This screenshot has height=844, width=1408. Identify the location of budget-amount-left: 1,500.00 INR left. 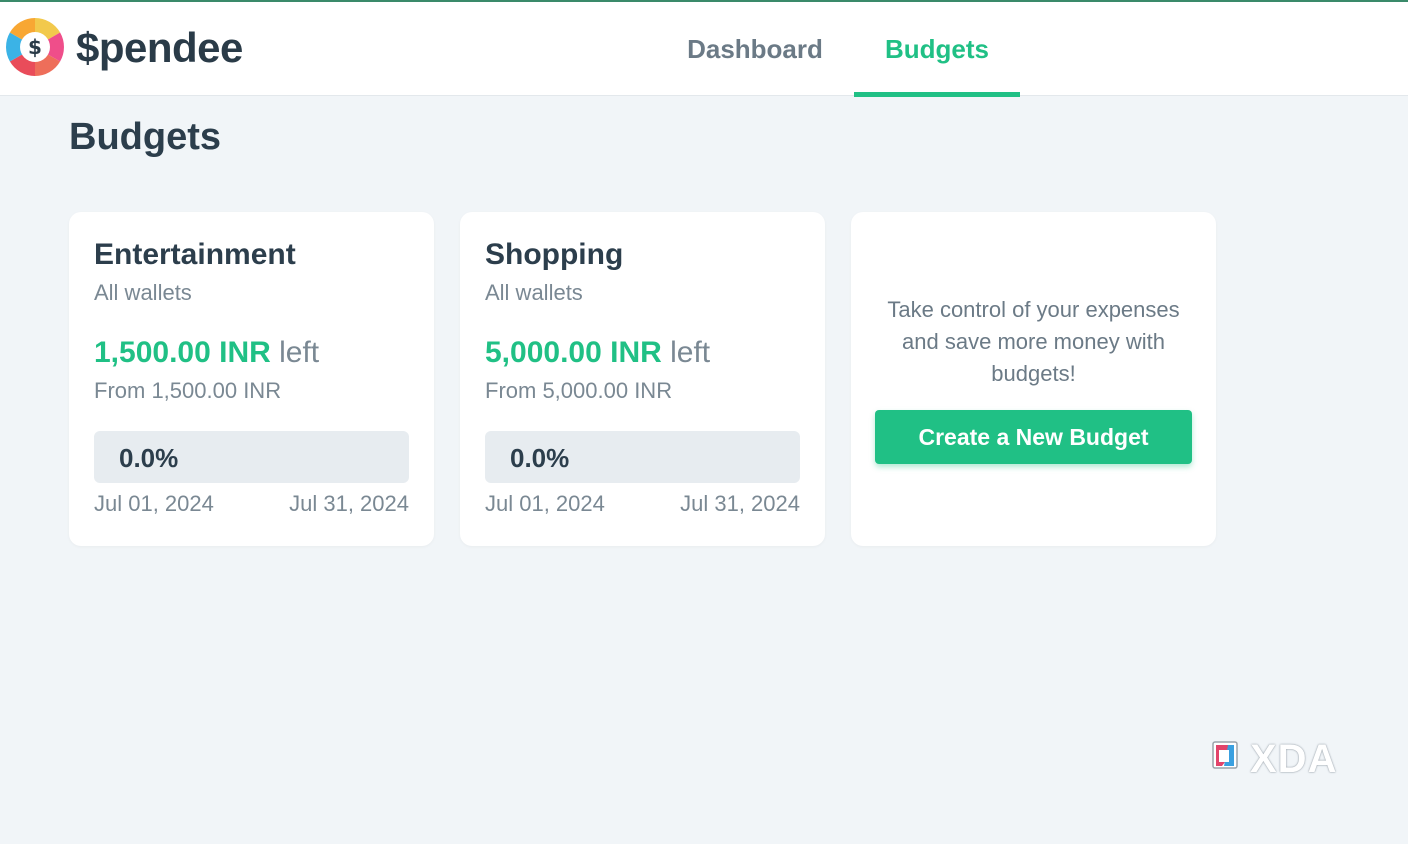
(206, 353).